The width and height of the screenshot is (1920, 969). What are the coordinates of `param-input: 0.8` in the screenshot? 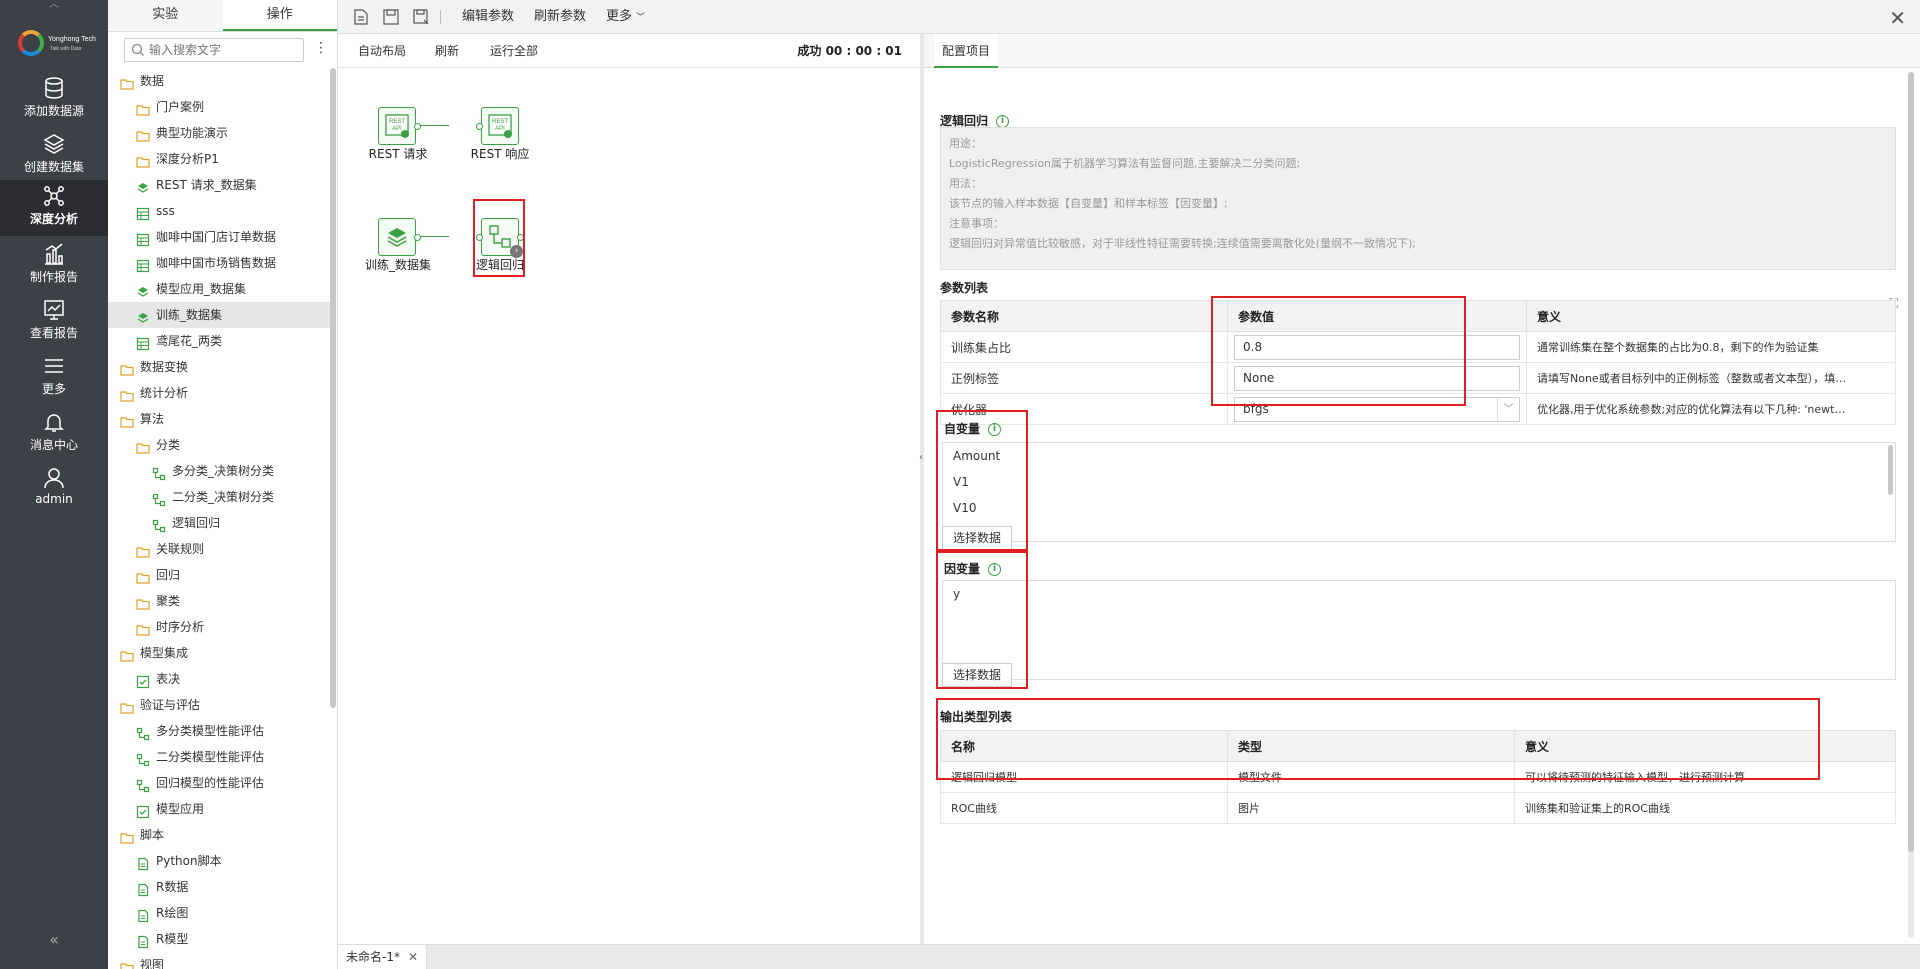 It's located at (1377, 347).